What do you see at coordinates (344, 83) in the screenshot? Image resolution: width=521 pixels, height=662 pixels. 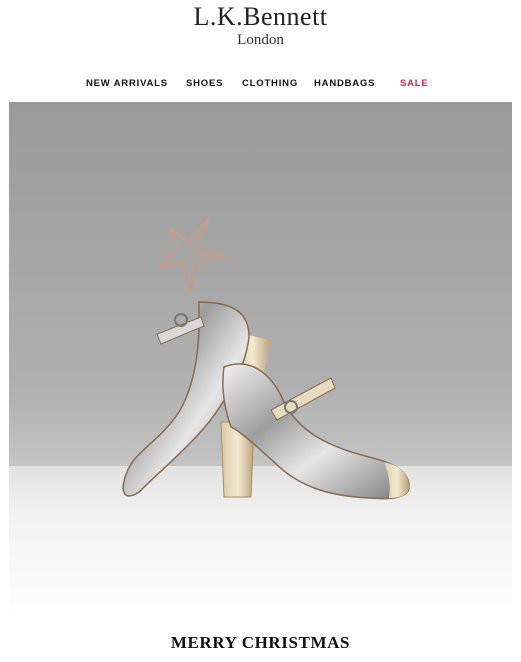 I see `nav-handbags: HANDBAGS` at bounding box center [344, 83].